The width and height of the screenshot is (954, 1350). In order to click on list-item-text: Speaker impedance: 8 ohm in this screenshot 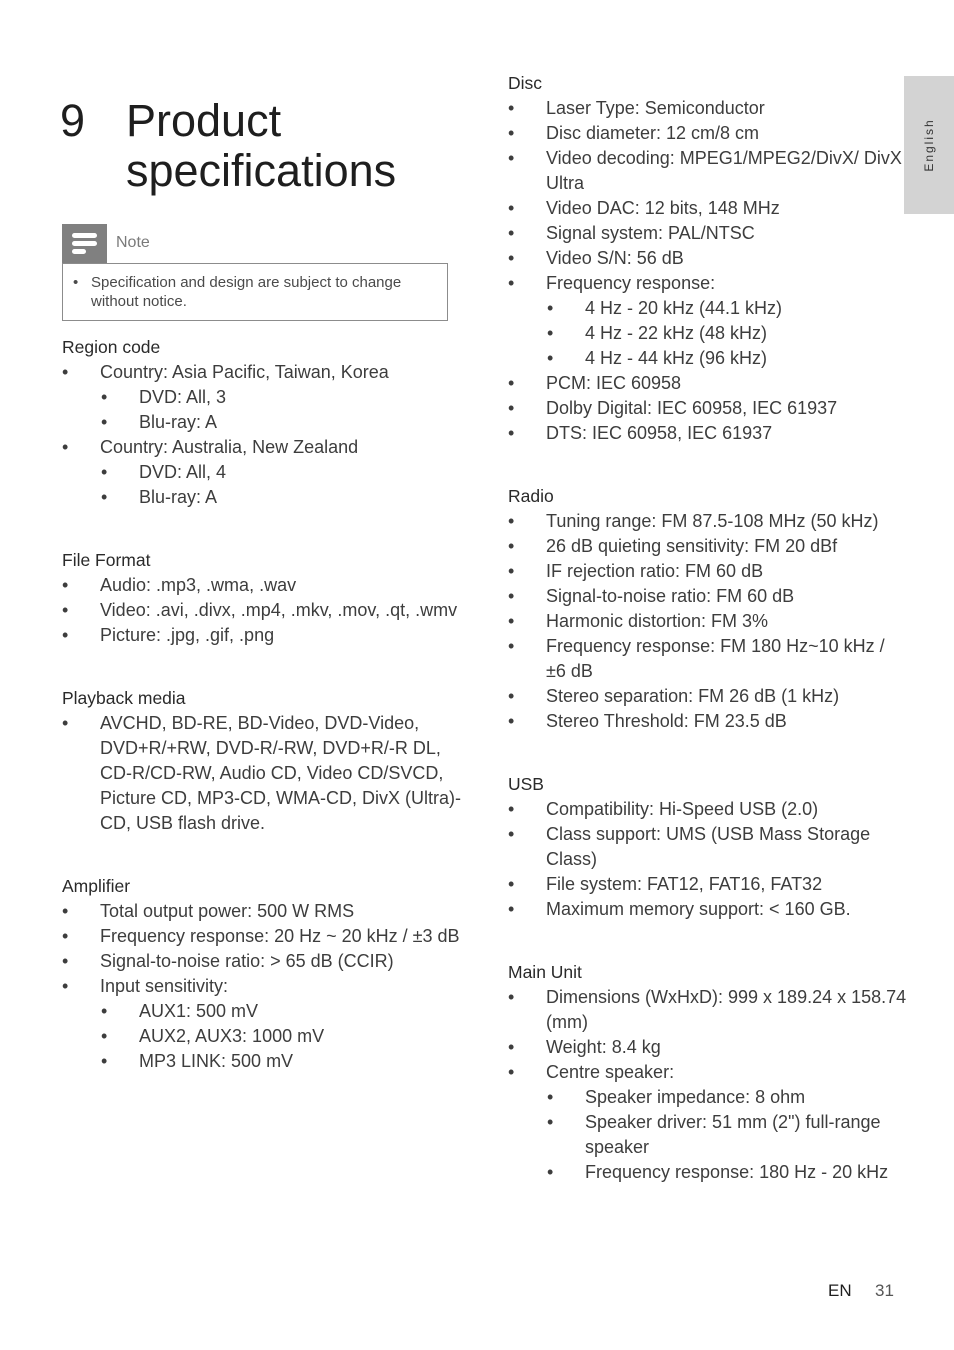, I will do `click(695, 1097)`.